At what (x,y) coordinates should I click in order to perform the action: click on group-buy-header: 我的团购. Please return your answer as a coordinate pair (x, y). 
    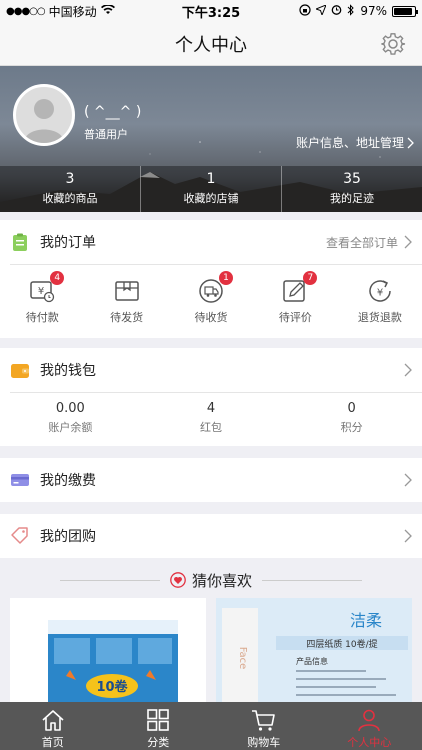
    Looking at the image, I should click on (211, 536).